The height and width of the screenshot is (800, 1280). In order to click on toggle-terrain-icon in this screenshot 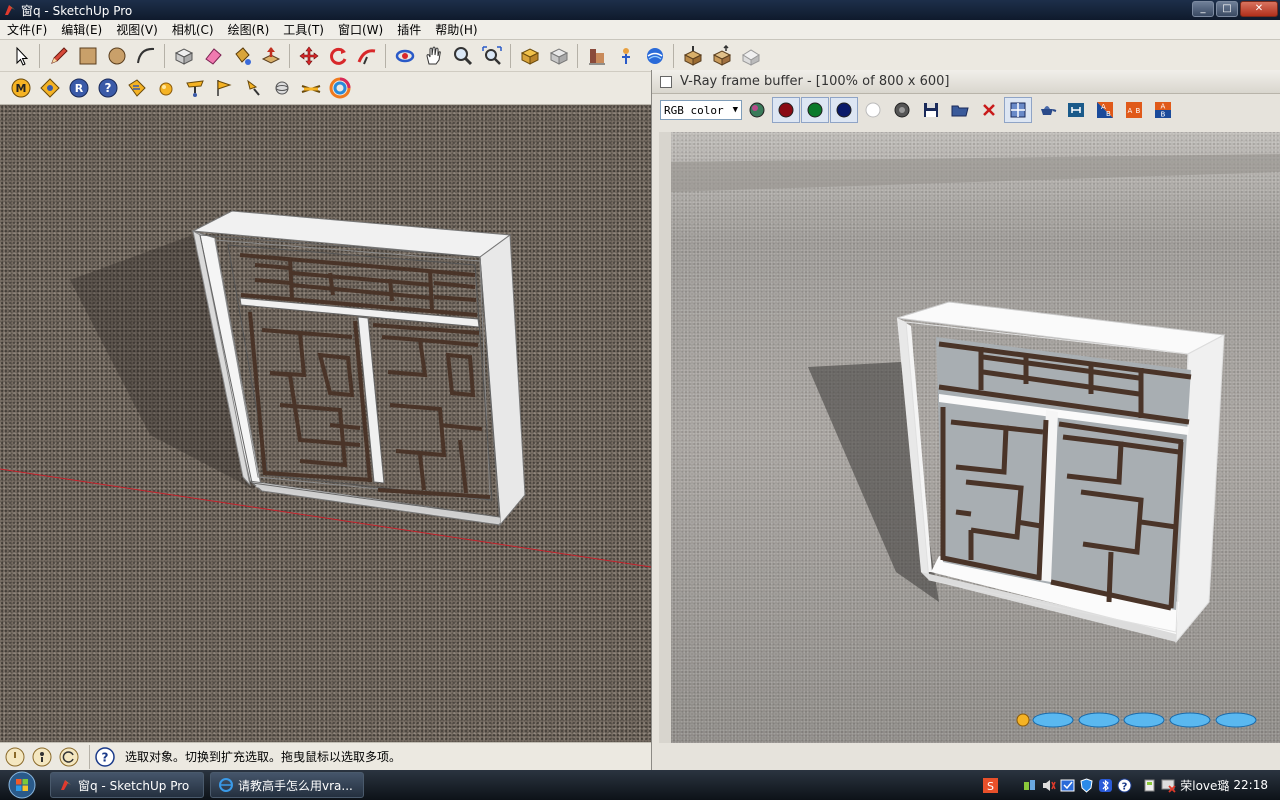, I will do `click(625, 55)`.